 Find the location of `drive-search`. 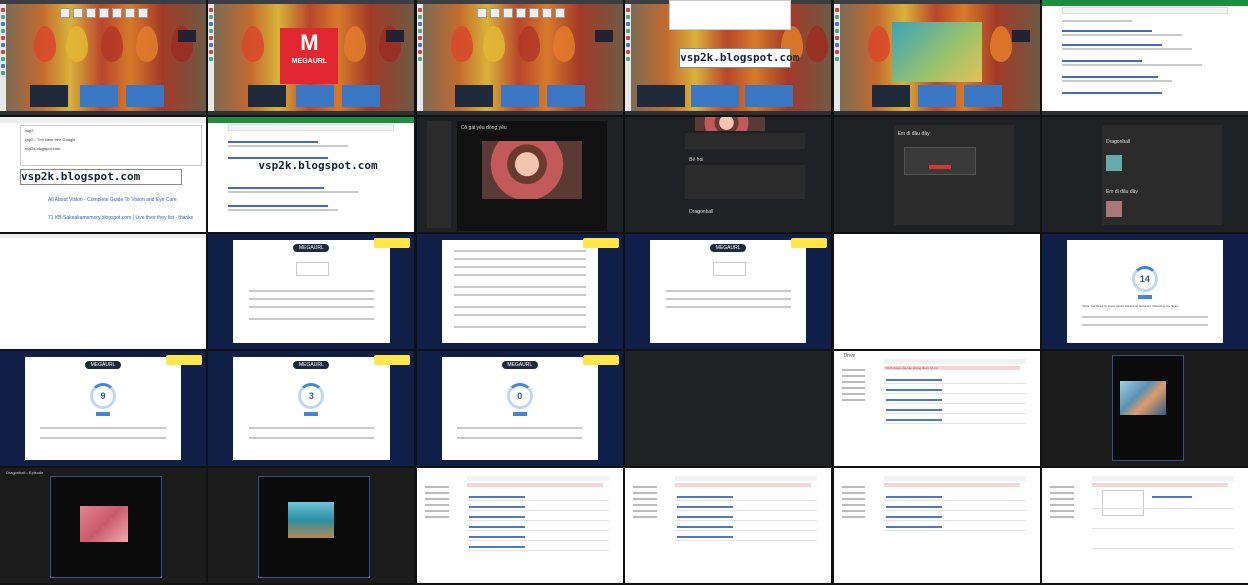

drive-search is located at coordinates (954, 361).